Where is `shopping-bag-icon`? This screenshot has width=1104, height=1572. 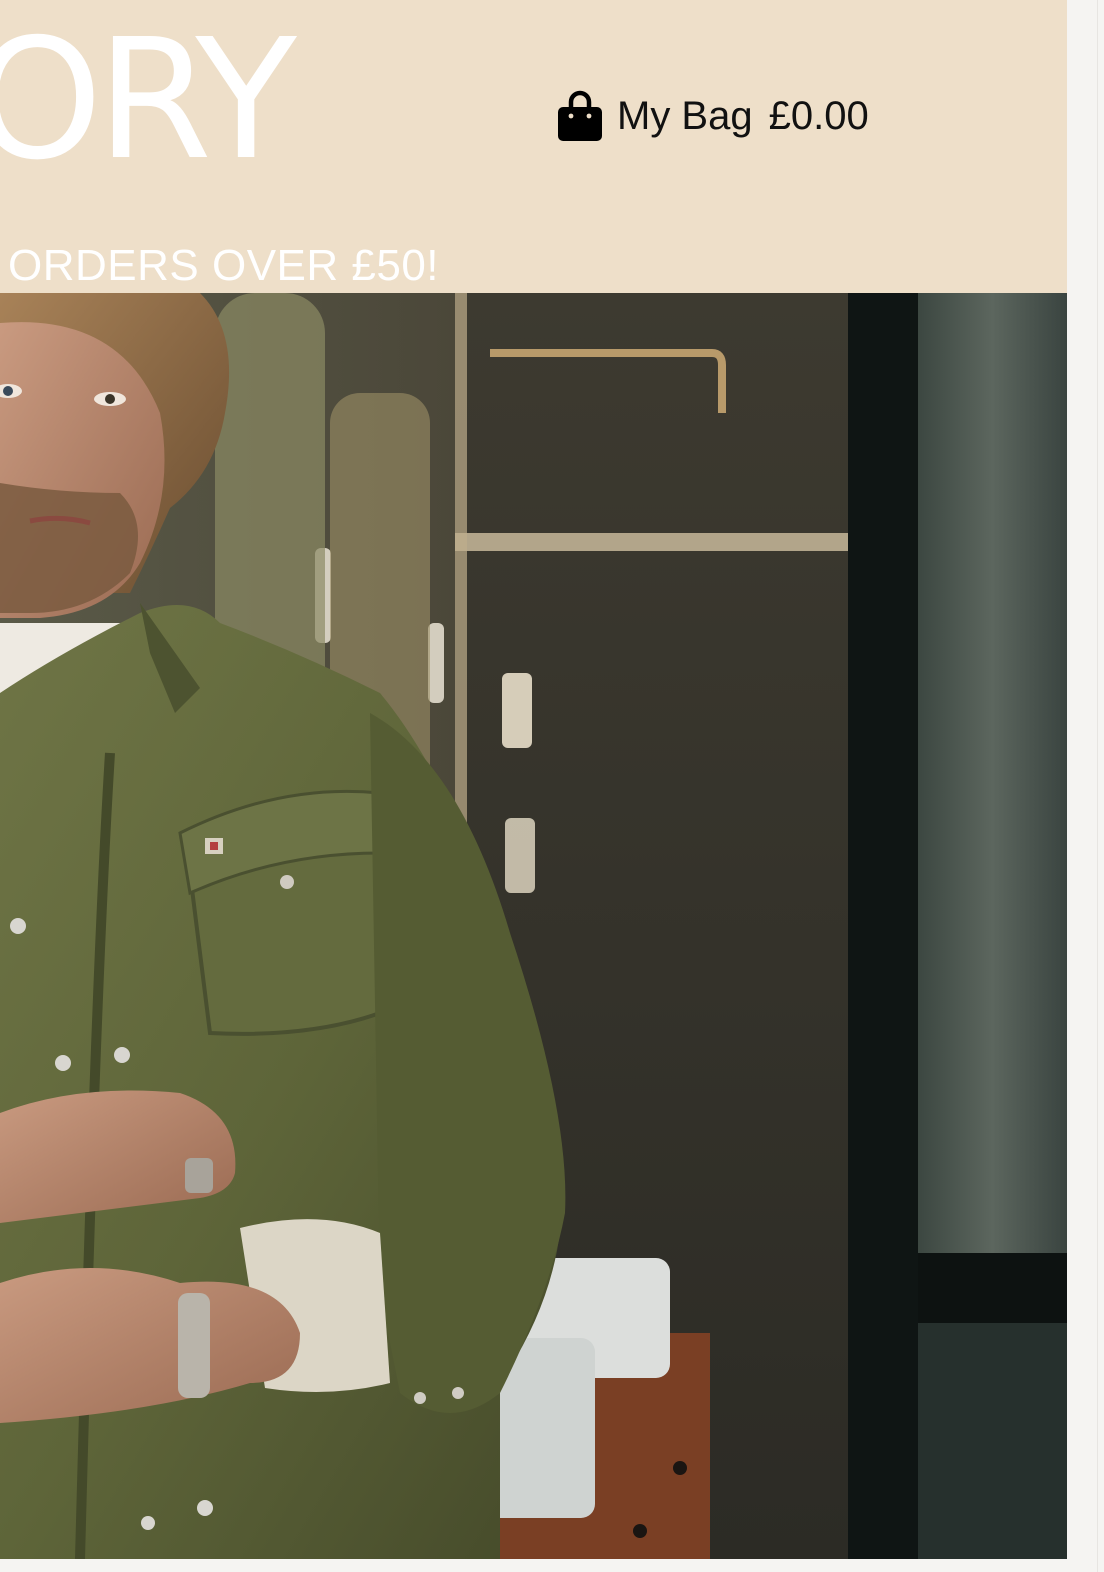
shopping-bag-icon is located at coordinates (580, 115).